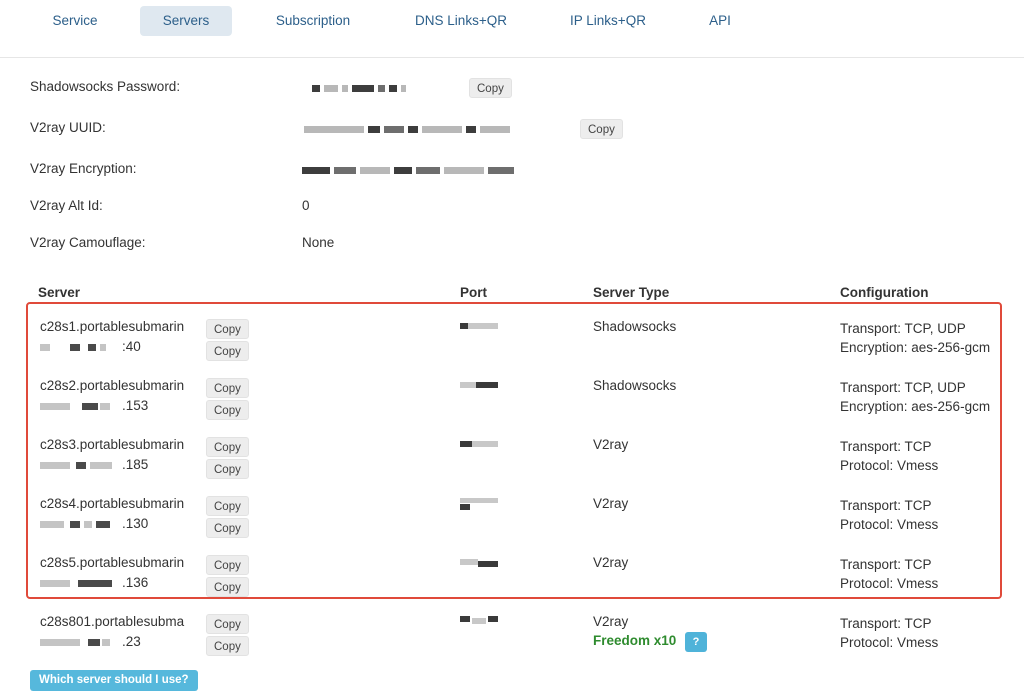 This screenshot has width=1024, height=694. What do you see at coordinates (227, 646) in the screenshot?
I see `copy-ip-button: Copy` at bounding box center [227, 646].